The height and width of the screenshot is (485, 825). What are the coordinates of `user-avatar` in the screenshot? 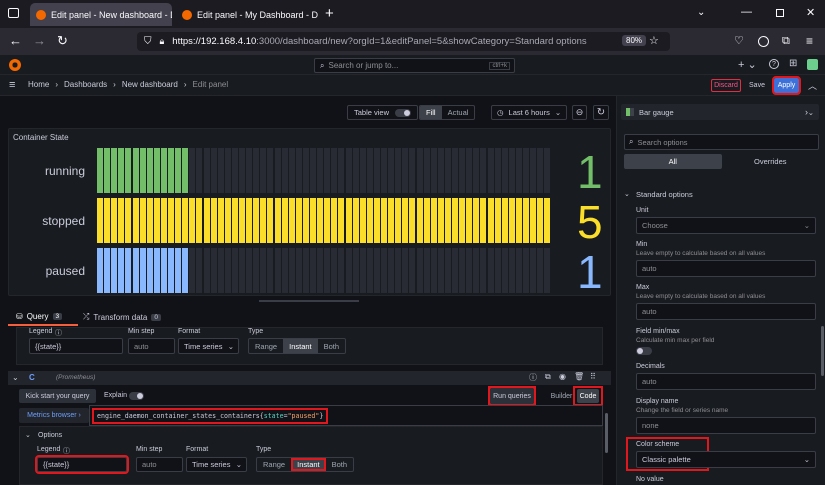 It's located at (812, 64).